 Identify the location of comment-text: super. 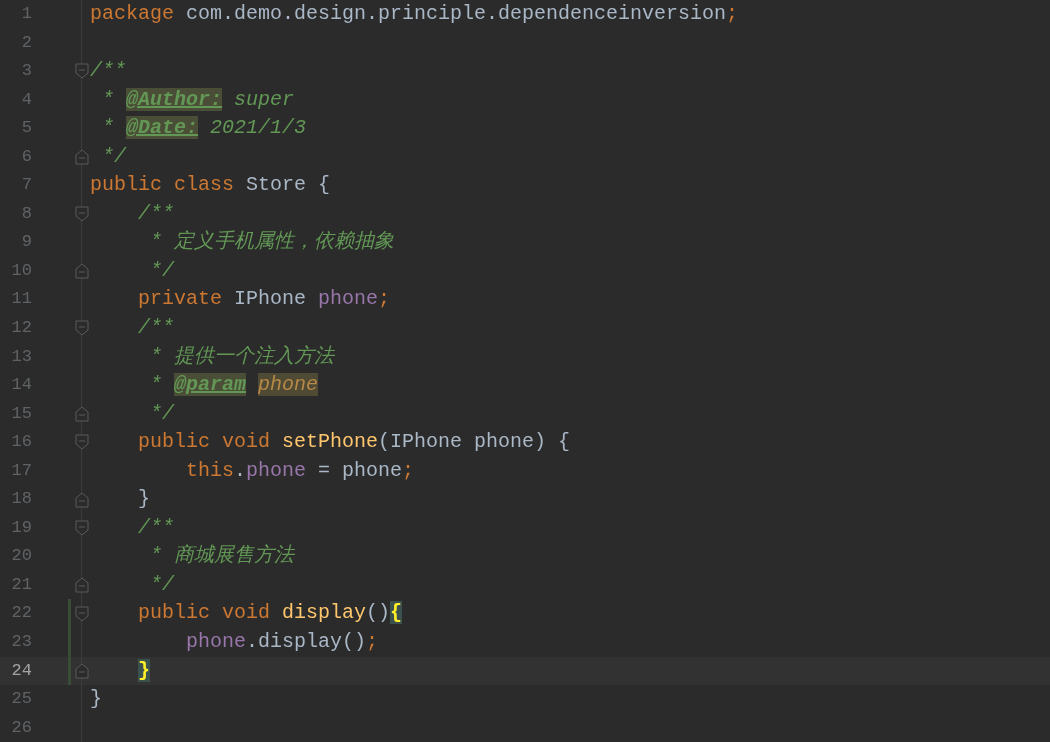
(264, 99).